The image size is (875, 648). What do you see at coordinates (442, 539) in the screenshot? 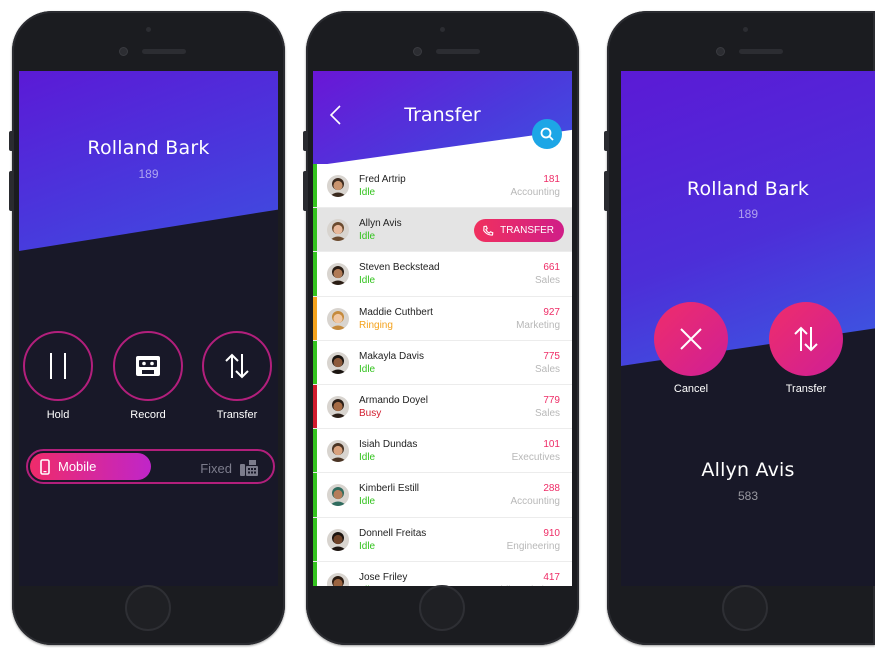
I see `contact-row: Donnell Freitas Idle 910 Engineering` at bounding box center [442, 539].